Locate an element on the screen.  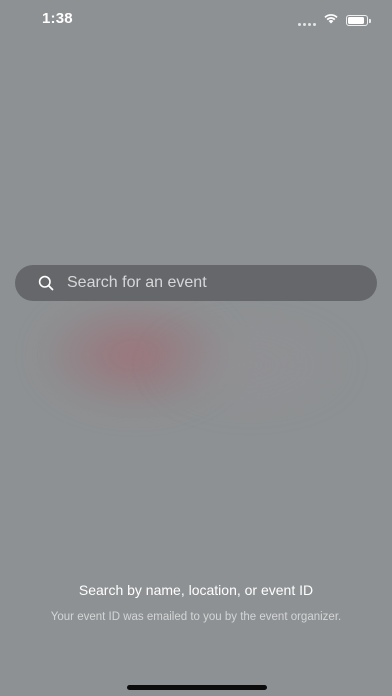
search-bar is located at coordinates (196, 283).